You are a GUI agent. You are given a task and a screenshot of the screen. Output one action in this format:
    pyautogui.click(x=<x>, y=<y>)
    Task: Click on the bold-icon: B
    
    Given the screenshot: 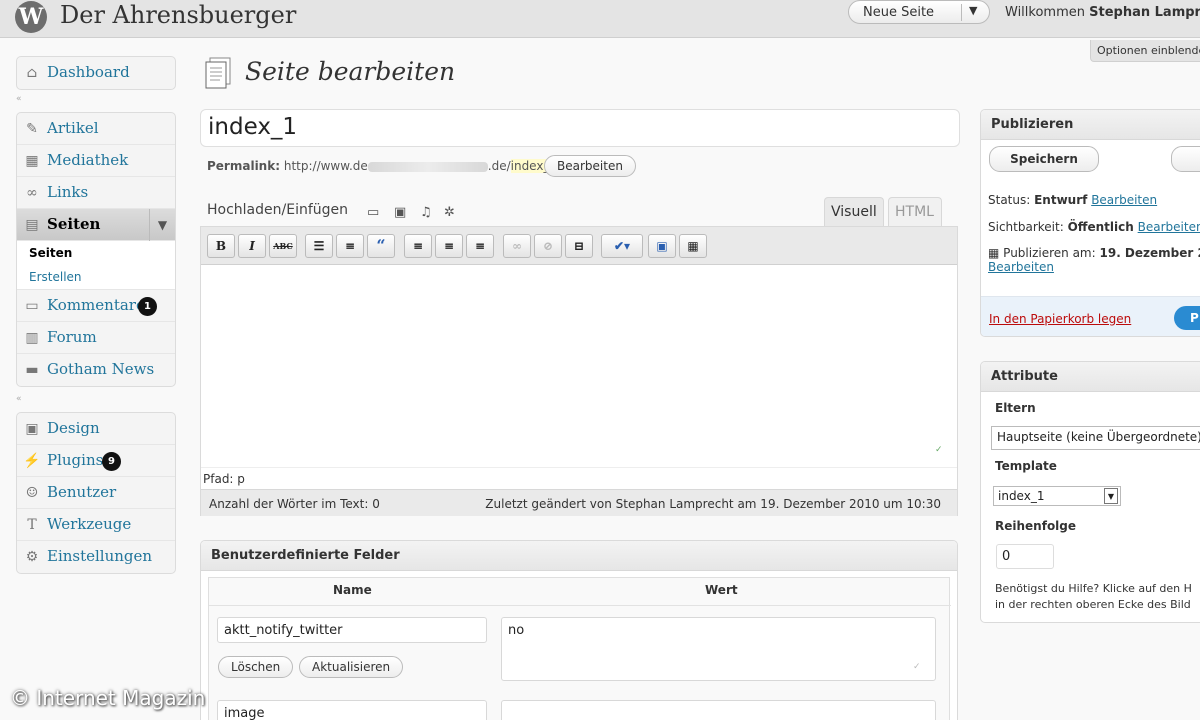 What is the action you would take?
    pyautogui.click(x=221, y=246)
    